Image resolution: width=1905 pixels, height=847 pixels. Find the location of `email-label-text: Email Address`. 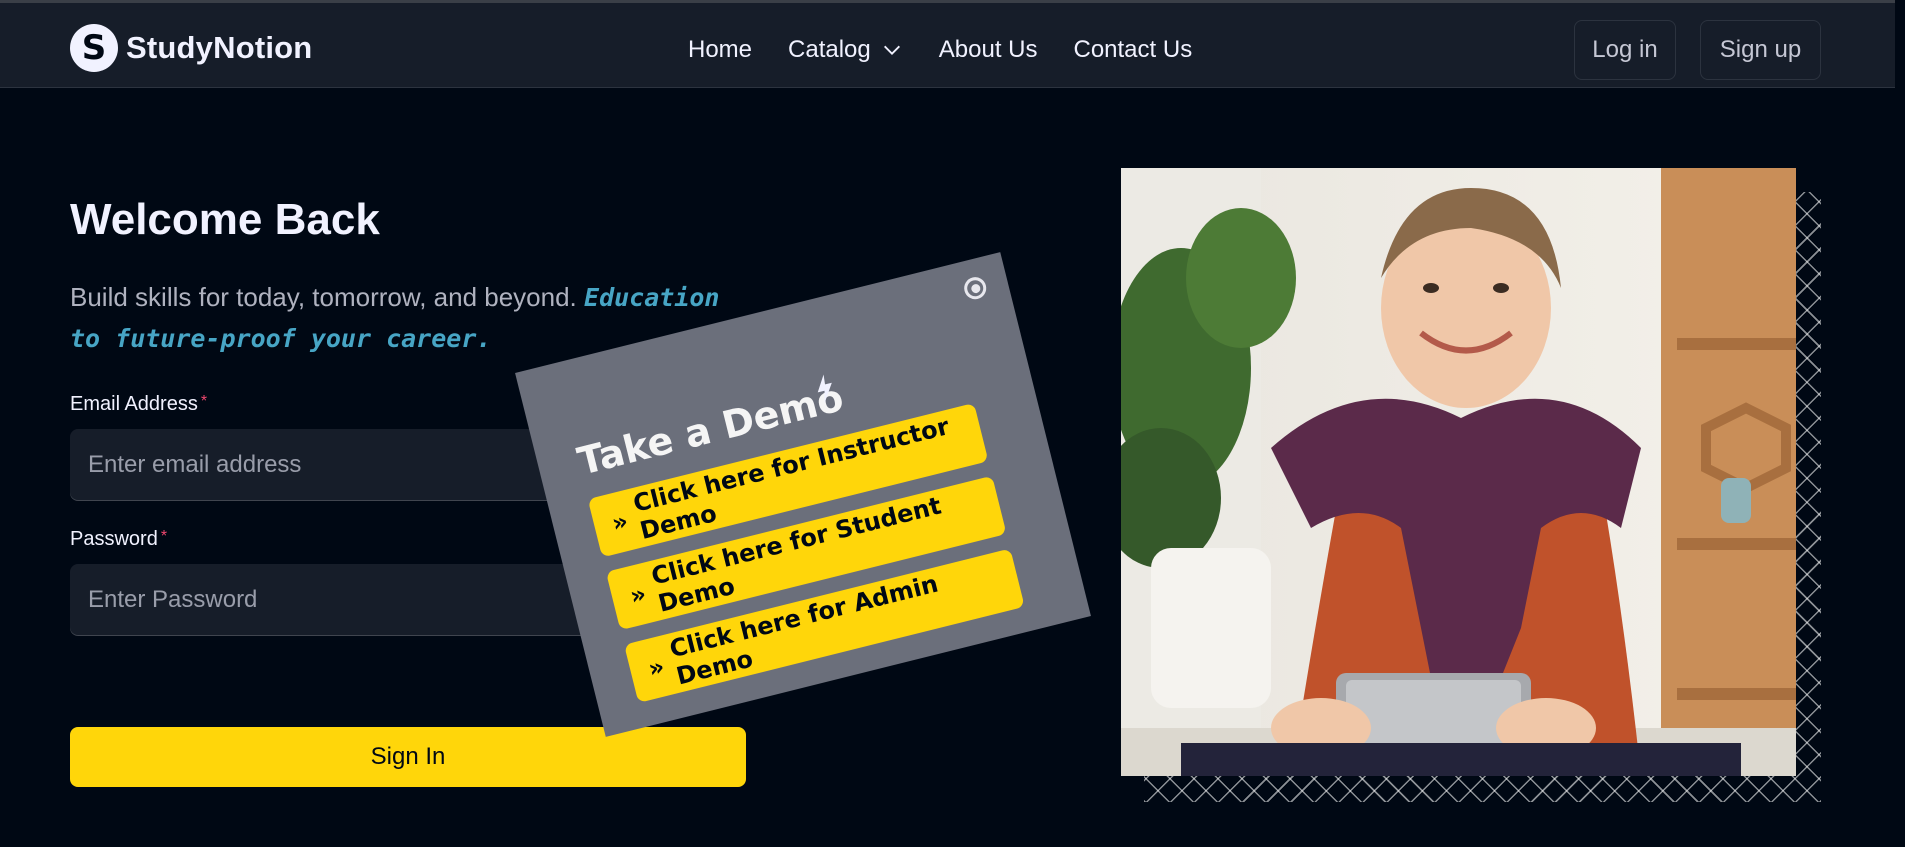

email-label-text: Email Address is located at coordinates (134, 404).